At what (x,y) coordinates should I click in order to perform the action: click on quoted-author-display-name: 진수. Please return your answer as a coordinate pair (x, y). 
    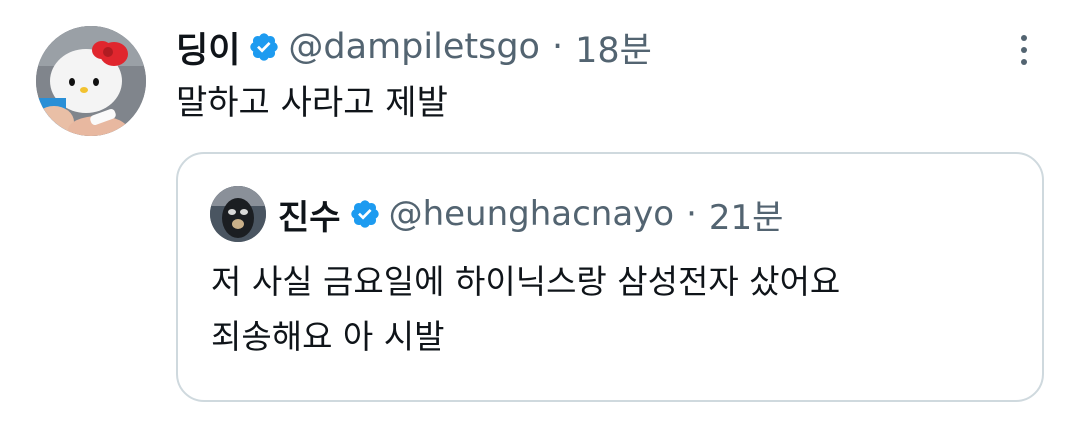
    Looking at the image, I should click on (309, 214).